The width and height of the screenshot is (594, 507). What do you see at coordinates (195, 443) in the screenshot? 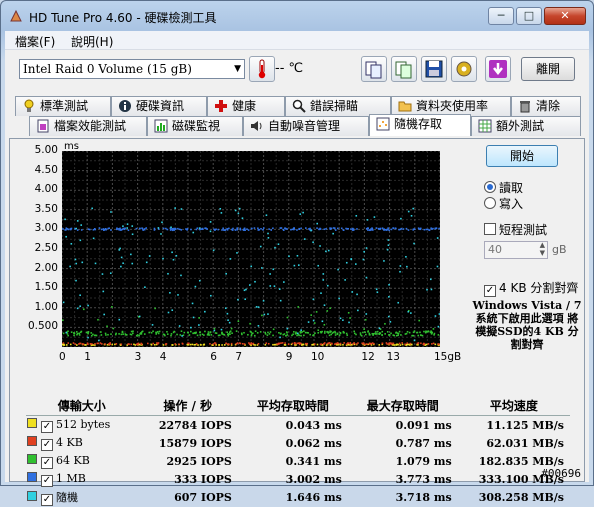
I see `ops-cell: 15879 IOPS` at bounding box center [195, 443].